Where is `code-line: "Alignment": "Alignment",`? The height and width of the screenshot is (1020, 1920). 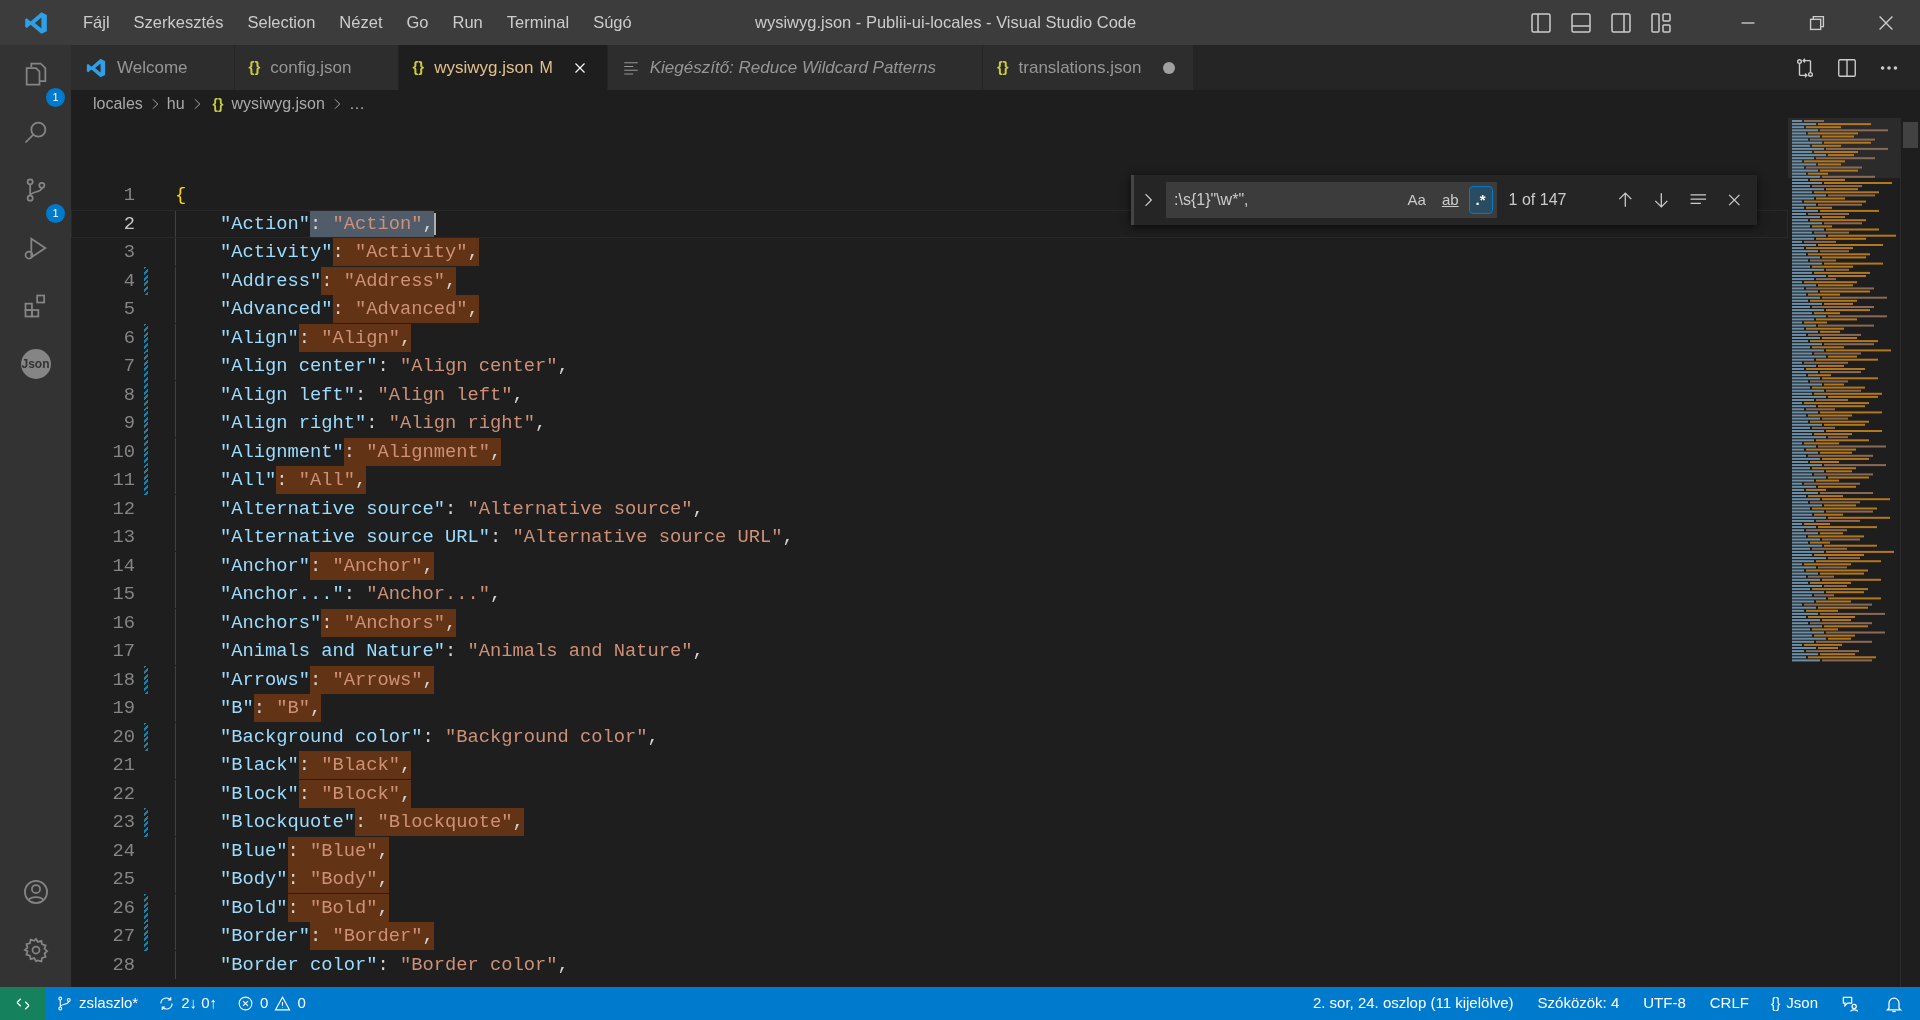
code-line: "Alignment": "Alignment", is located at coordinates (338, 451).